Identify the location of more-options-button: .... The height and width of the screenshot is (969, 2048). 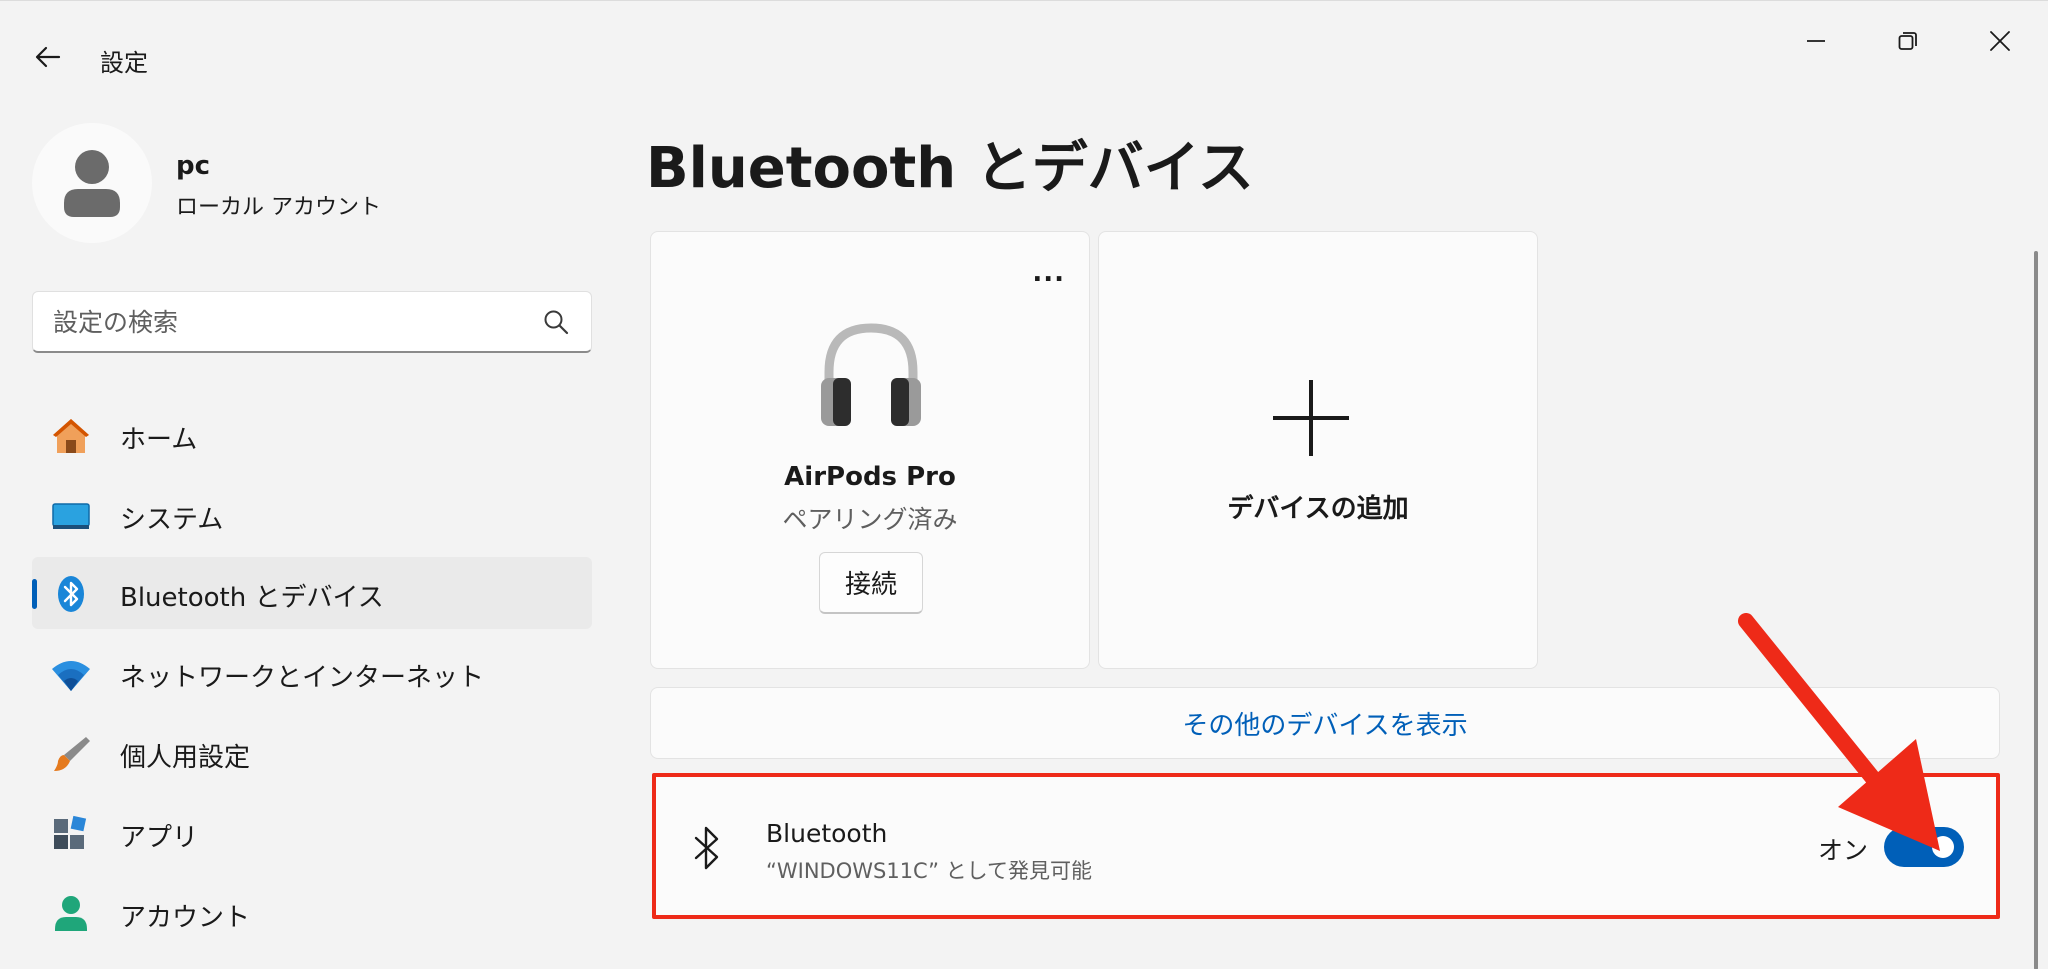
(1048, 273).